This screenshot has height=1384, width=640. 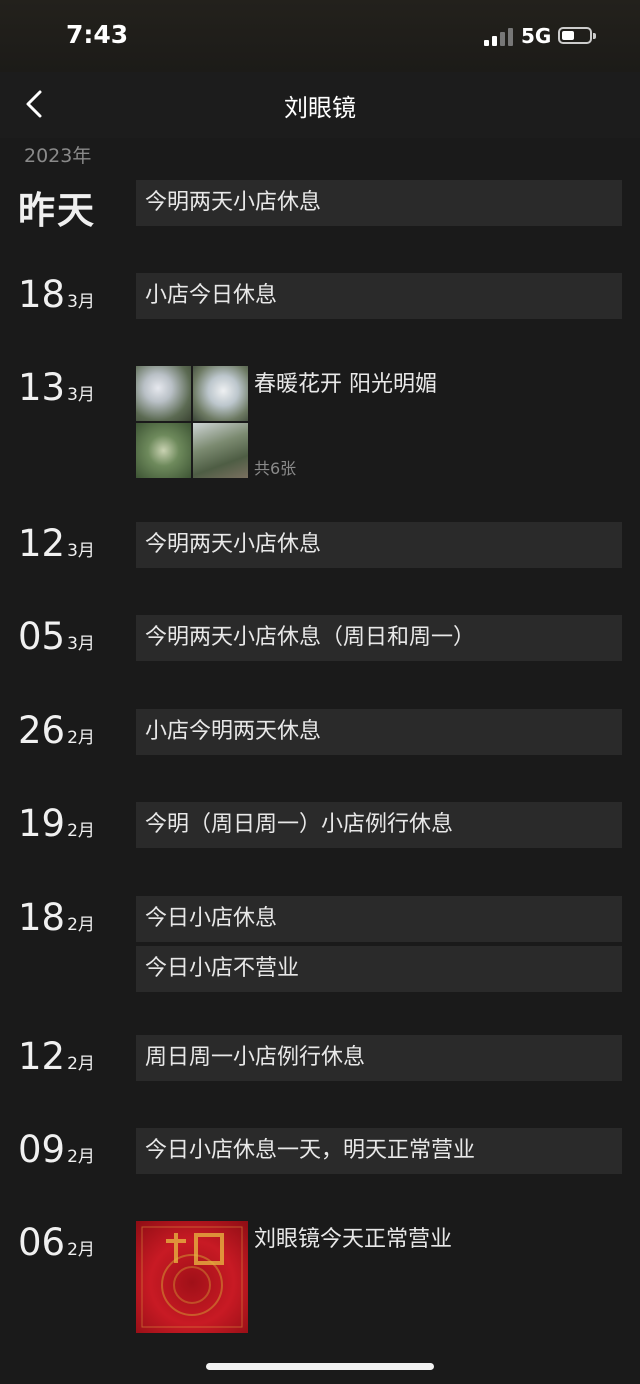 I want to click on date-relative-label: 昨天, so click(x=57, y=210).